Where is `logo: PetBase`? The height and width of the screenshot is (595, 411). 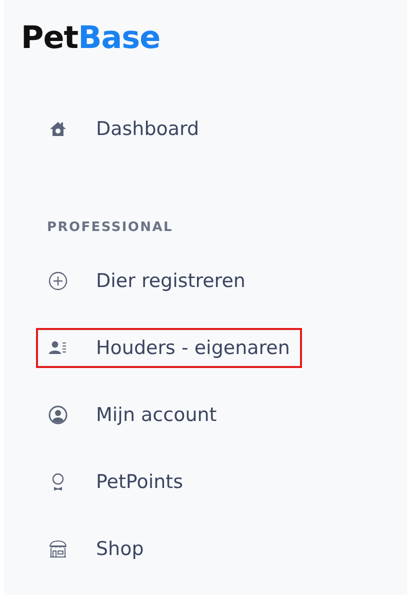
logo: PetBase is located at coordinates (90, 38).